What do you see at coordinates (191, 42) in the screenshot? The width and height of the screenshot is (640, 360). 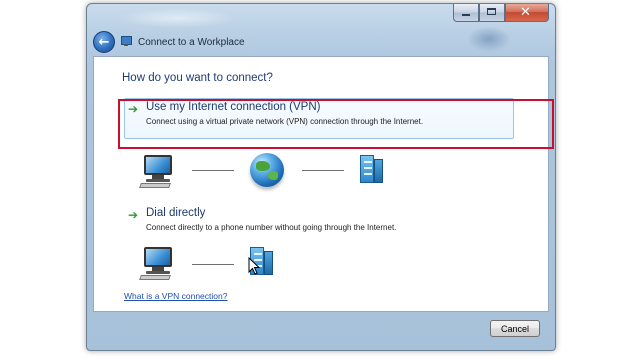 I see `window-title: Connect to a Workplace` at bounding box center [191, 42].